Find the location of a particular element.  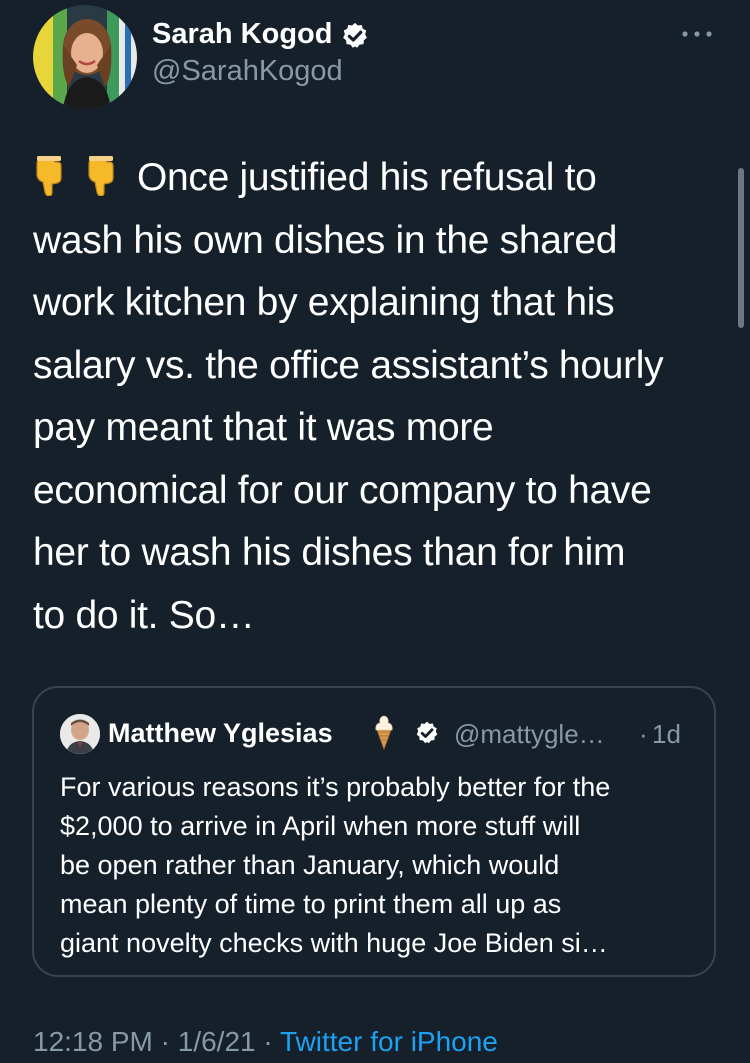

tweet-metadata: 12:18 PM · 1/6/21 · Twitter for iPhone is located at coordinates (265, 1042).